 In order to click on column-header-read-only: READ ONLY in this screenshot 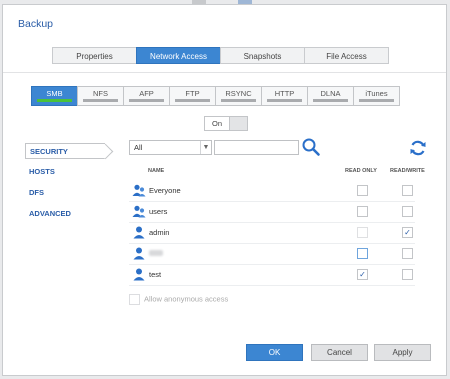, I will do `click(361, 171)`.